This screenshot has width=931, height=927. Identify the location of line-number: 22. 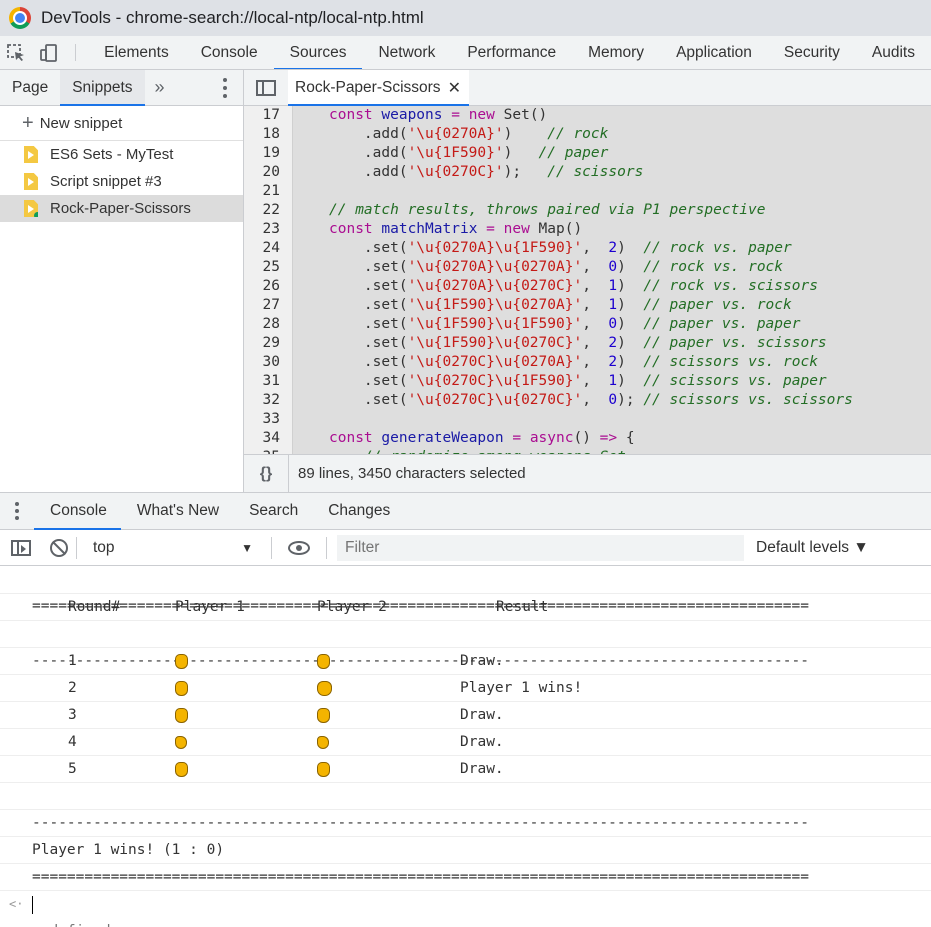
(271, 210).